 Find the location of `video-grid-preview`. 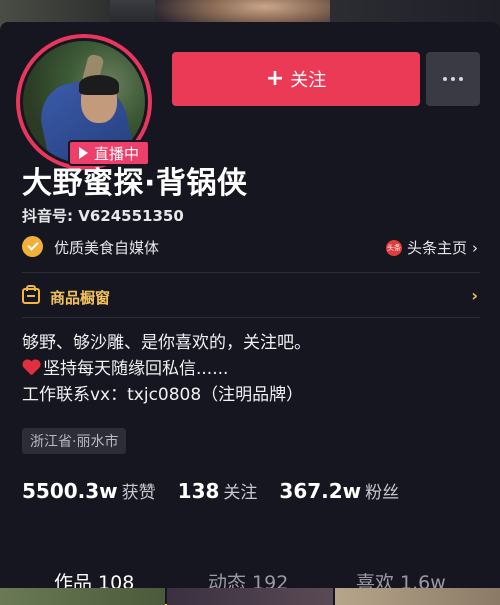

video-grid-preview is located at coordinates (250, 596).